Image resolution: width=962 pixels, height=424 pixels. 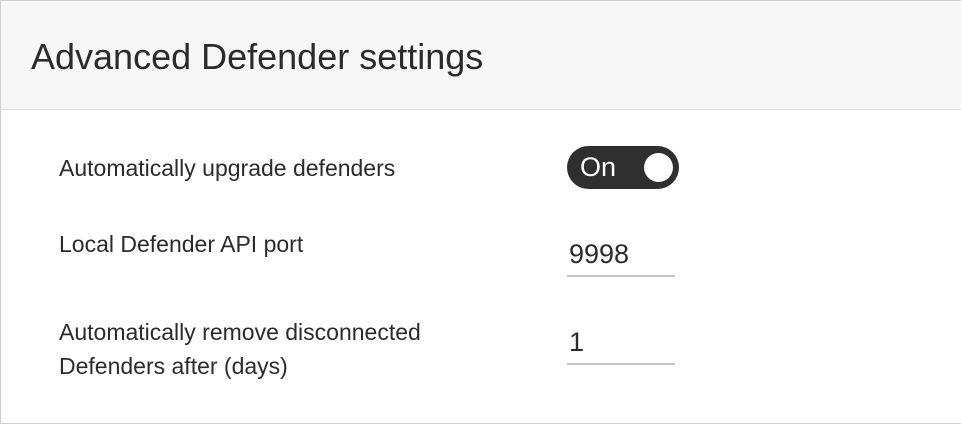 I want to click on api-port-input, so click(x=621, y=255).